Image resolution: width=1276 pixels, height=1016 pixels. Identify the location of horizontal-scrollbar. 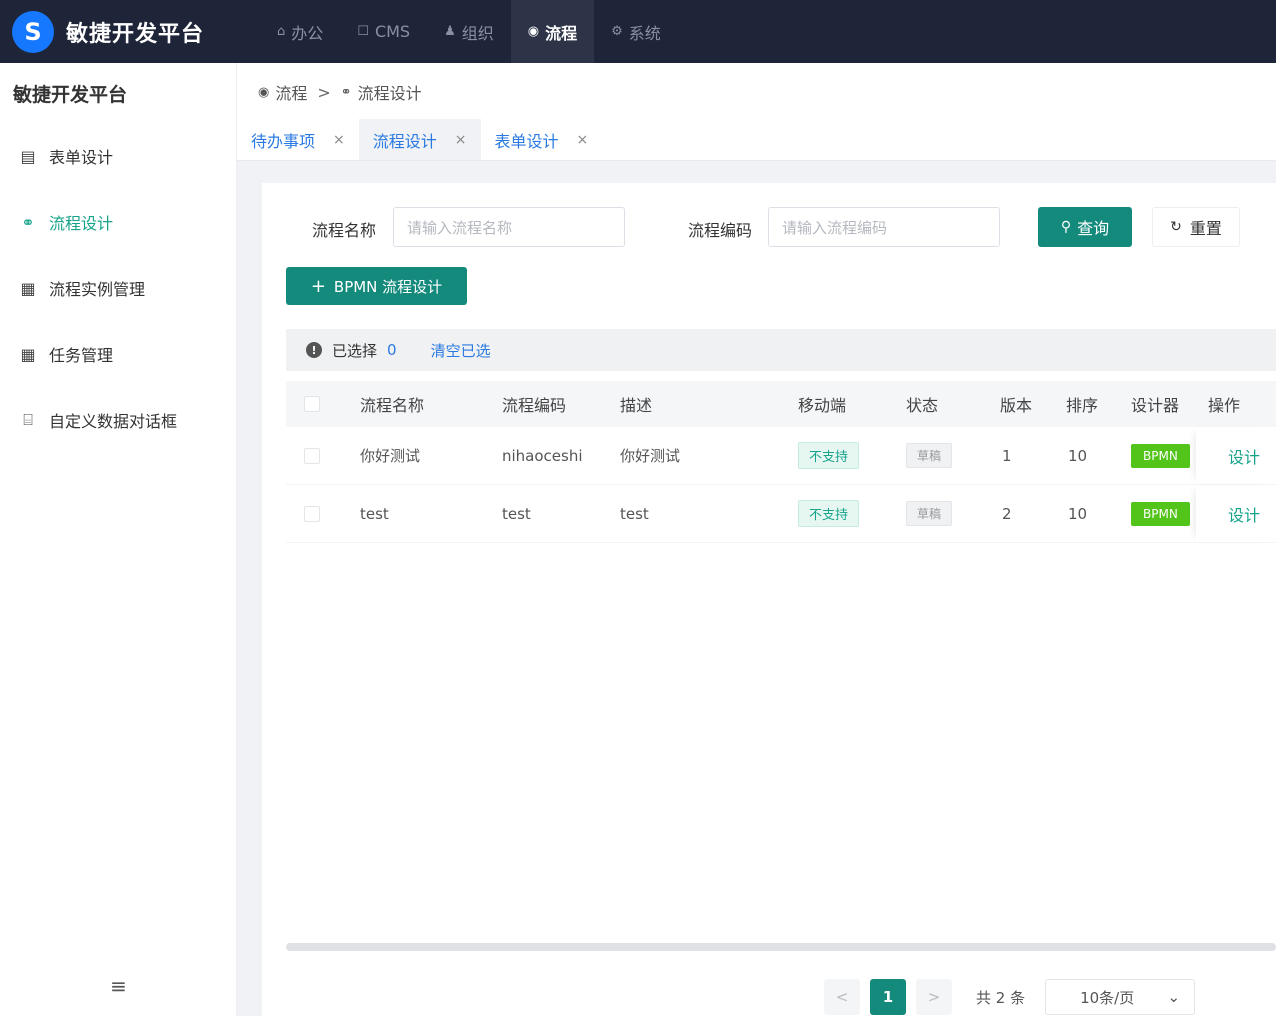
(781, 947).